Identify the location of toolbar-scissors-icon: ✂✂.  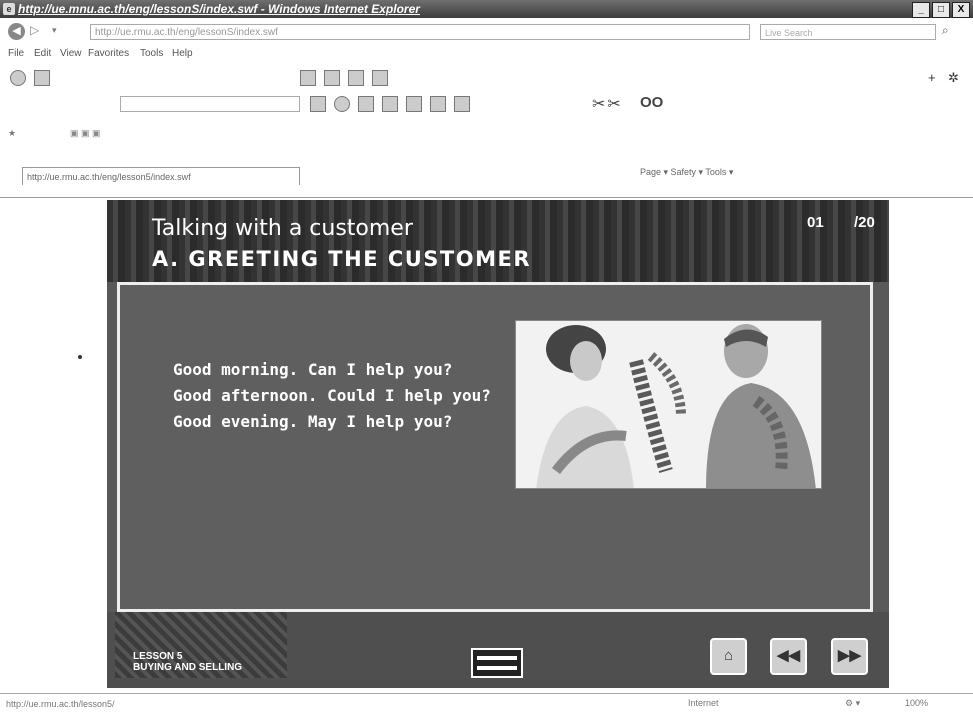
(607, 104).